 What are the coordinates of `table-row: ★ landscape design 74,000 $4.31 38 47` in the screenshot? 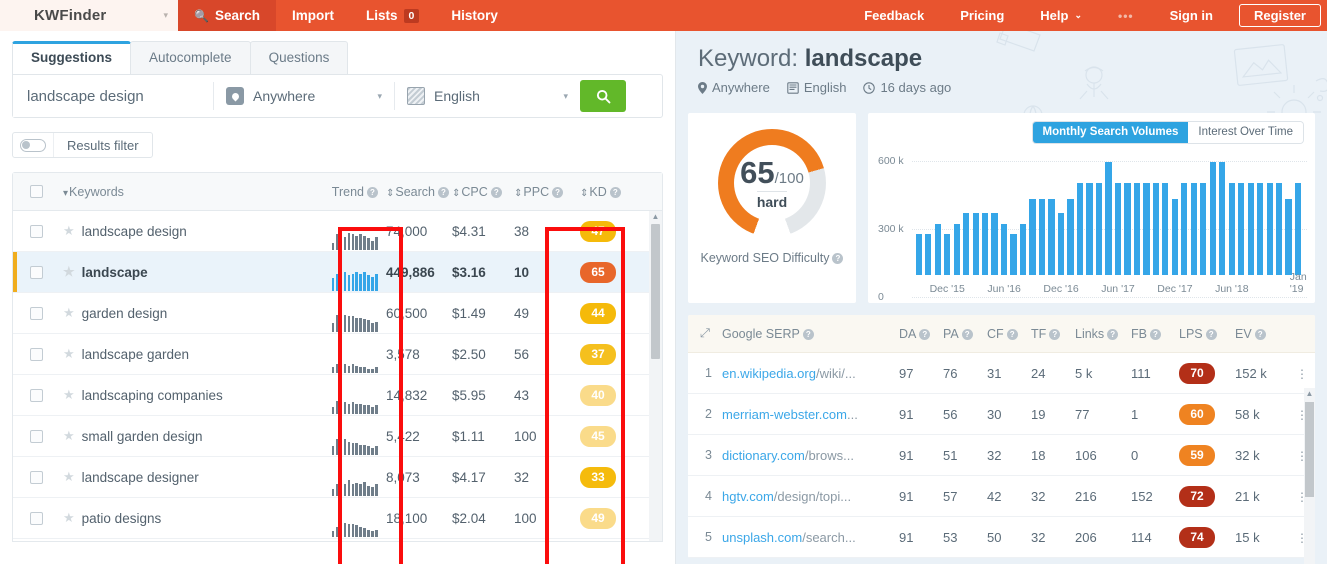 It's located at (337, 231).